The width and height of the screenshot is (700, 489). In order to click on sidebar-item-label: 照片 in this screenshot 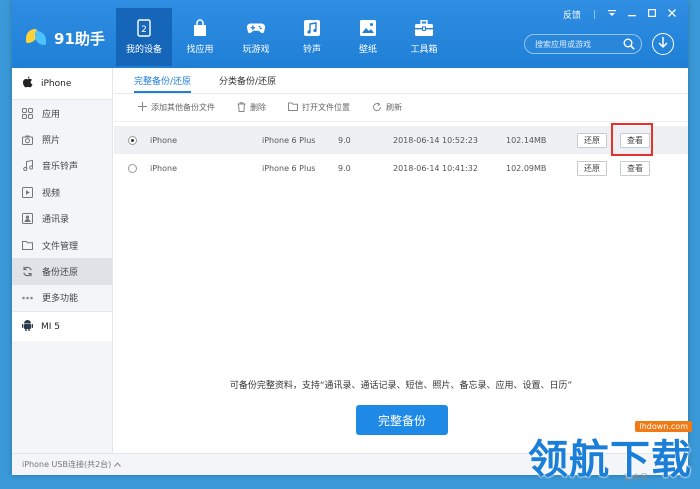, I will do `click(51, 141)`.